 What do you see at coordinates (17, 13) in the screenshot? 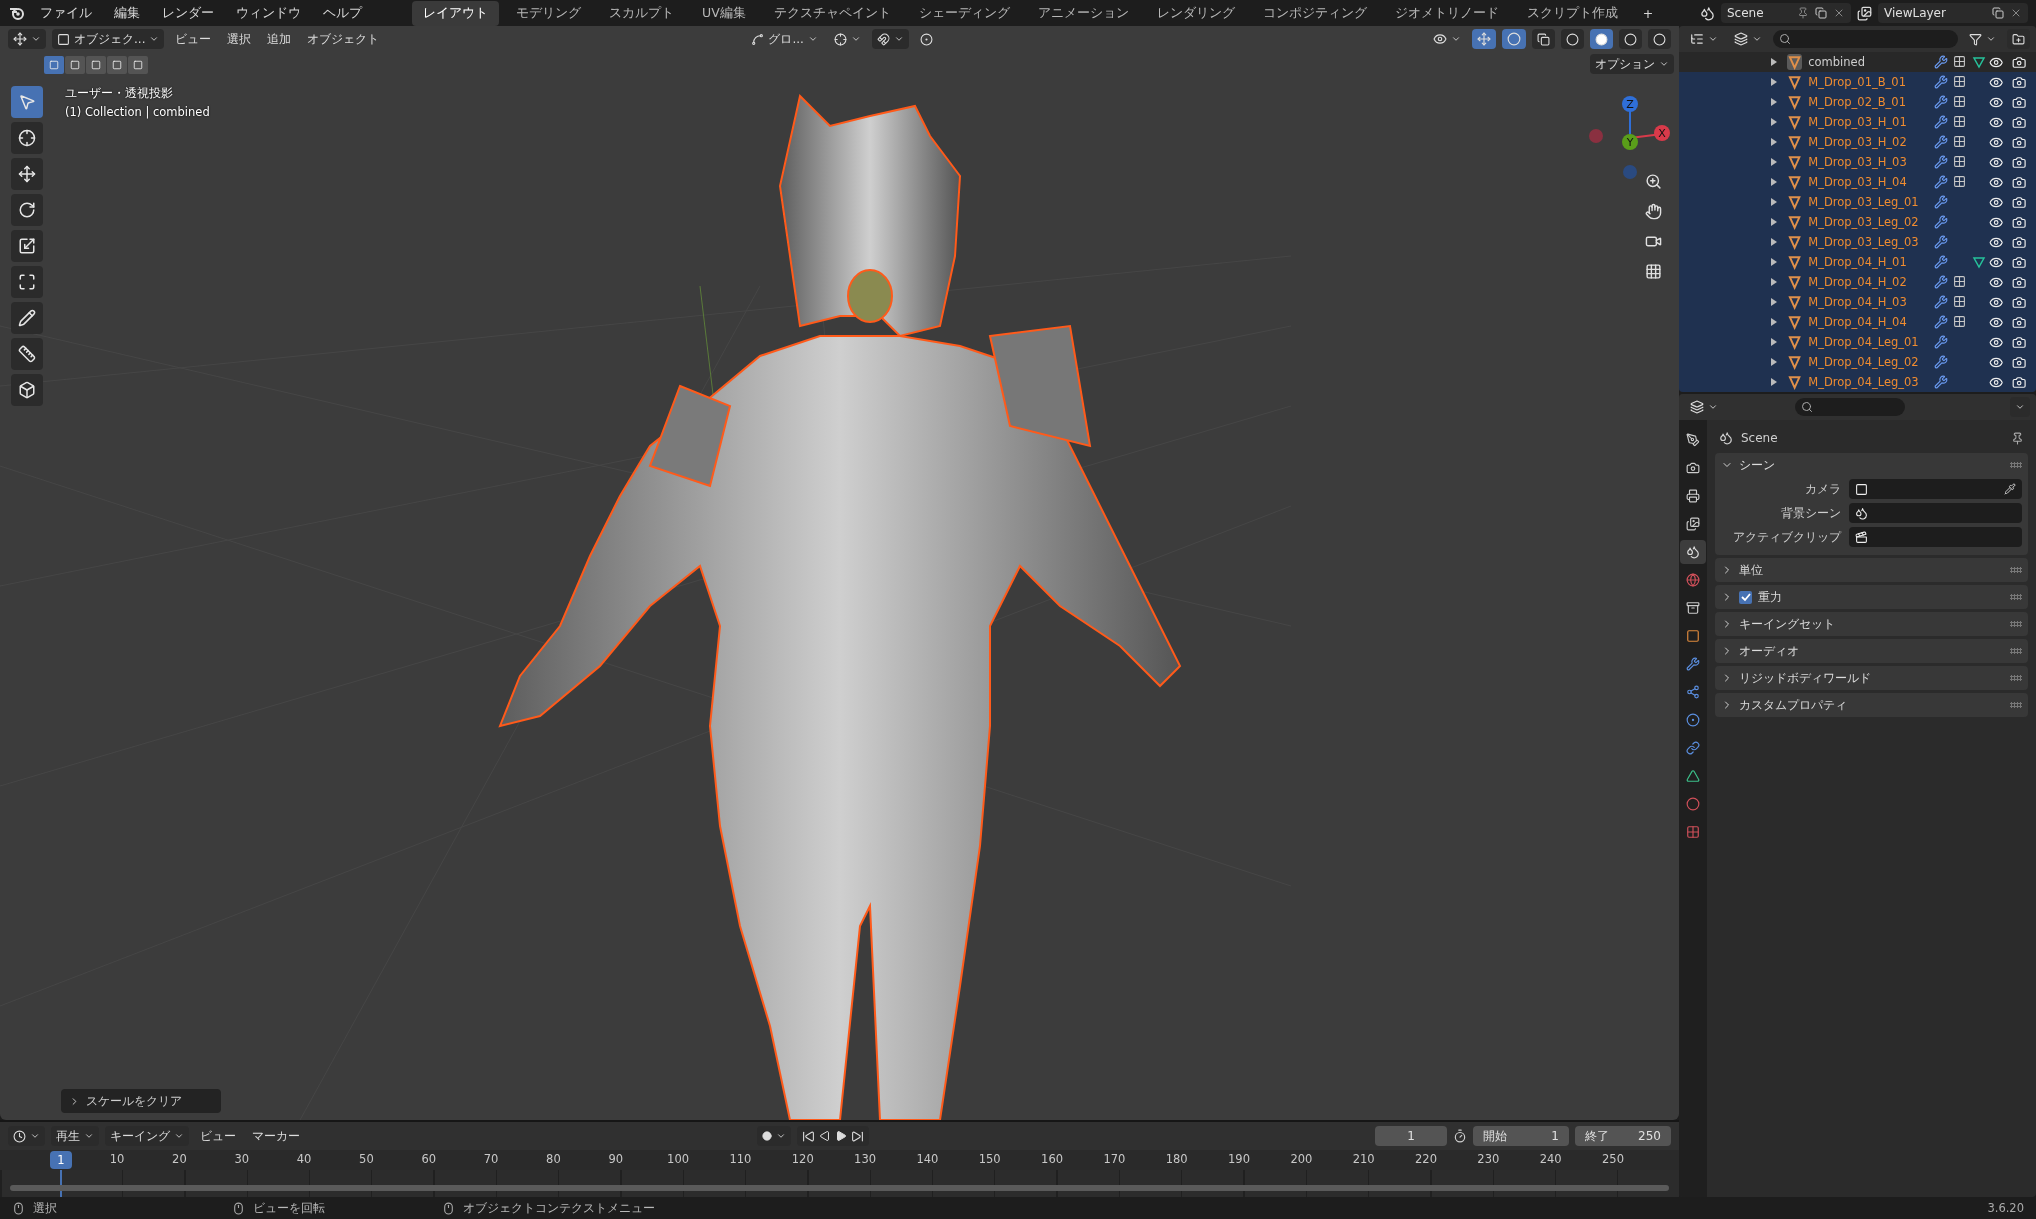
I see `app-logo-icon` at bounding box center [17, 13].